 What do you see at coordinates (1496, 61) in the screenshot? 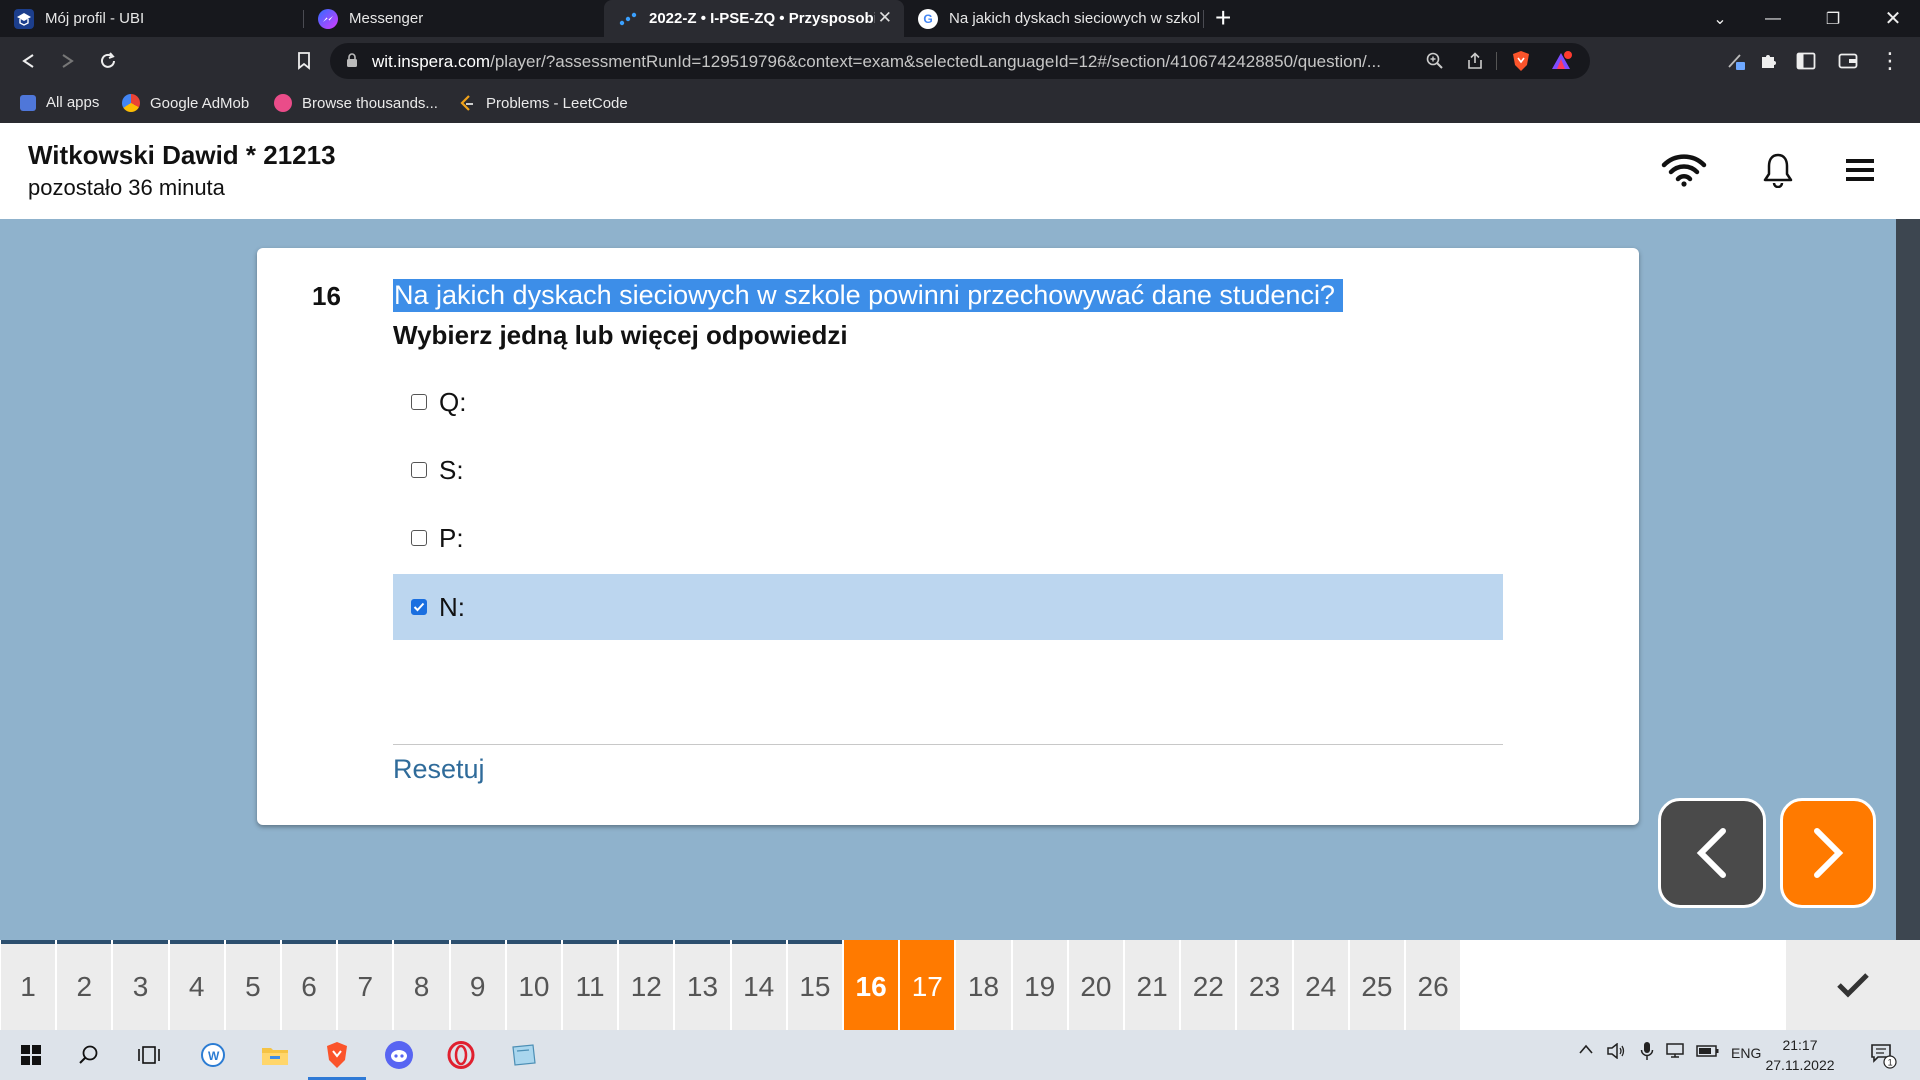
I see `toolbar-divider` at bounding box center [1496, 61].